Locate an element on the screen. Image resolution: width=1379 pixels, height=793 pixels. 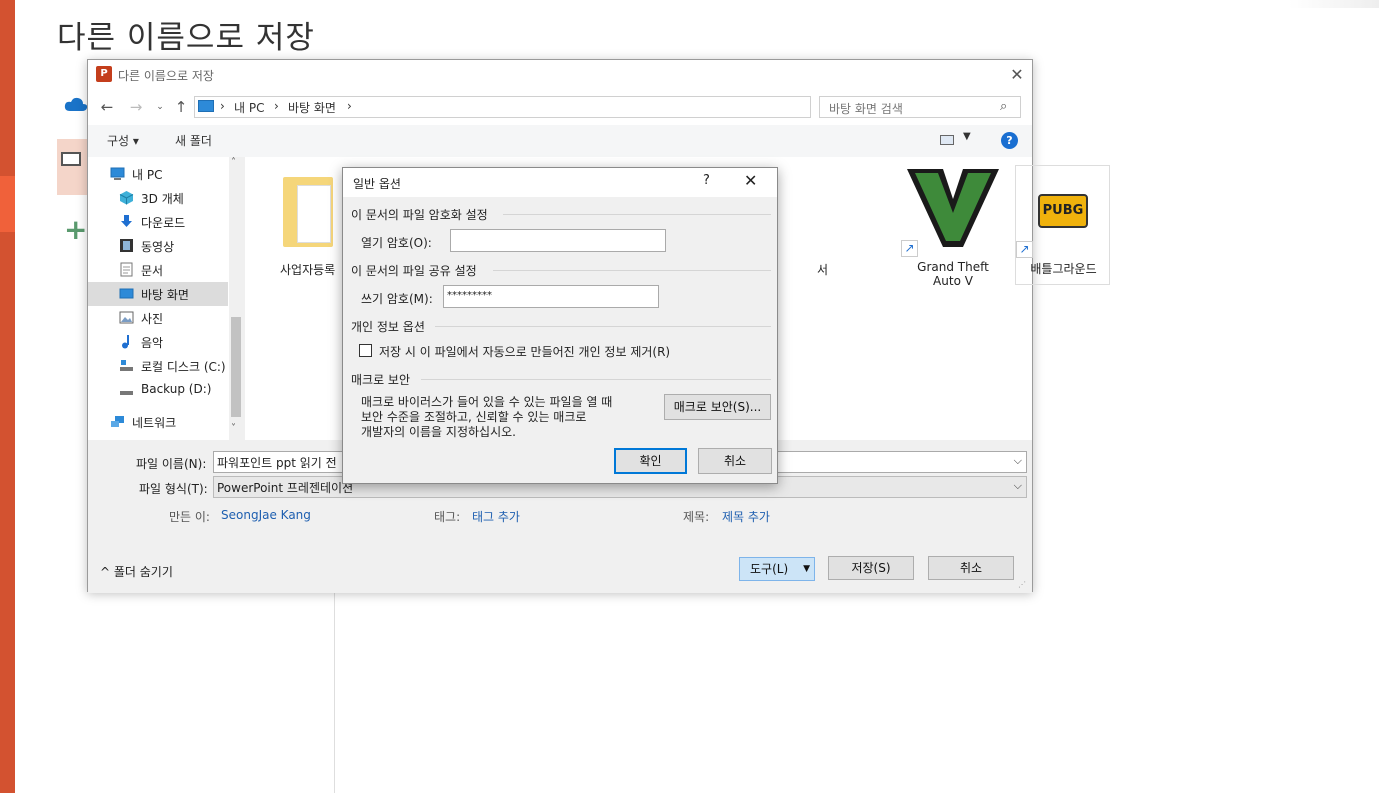
back-arrow-icon: ← is located at coordinates (107, 107).